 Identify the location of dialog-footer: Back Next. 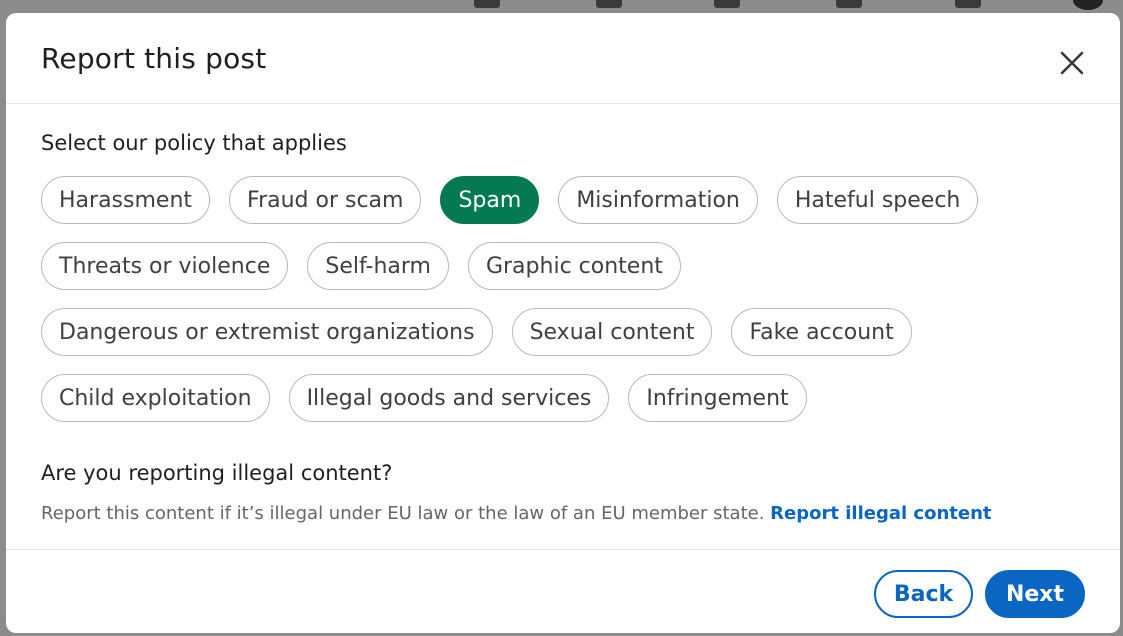
(563, 591).